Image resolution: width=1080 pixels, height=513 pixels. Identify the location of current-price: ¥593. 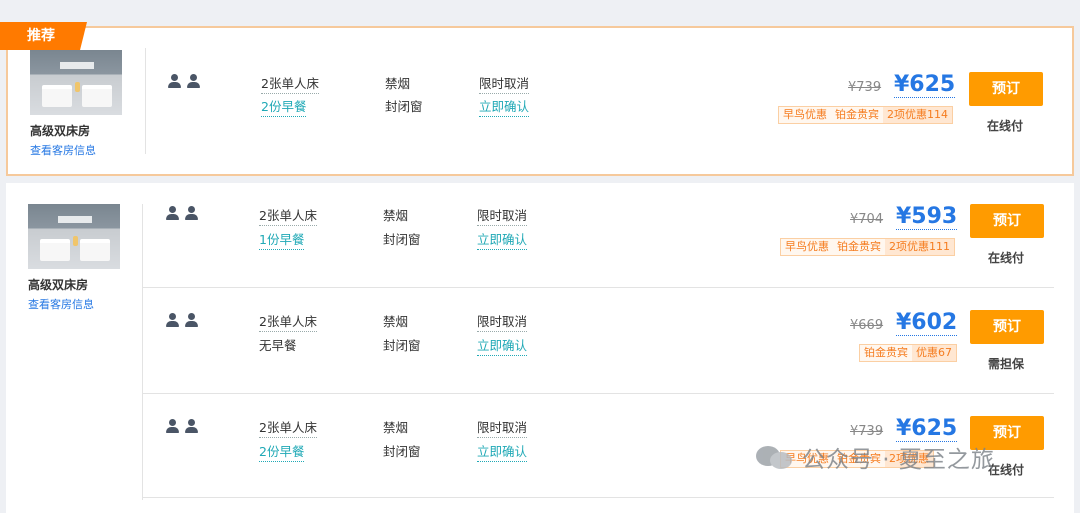
(927, 217).